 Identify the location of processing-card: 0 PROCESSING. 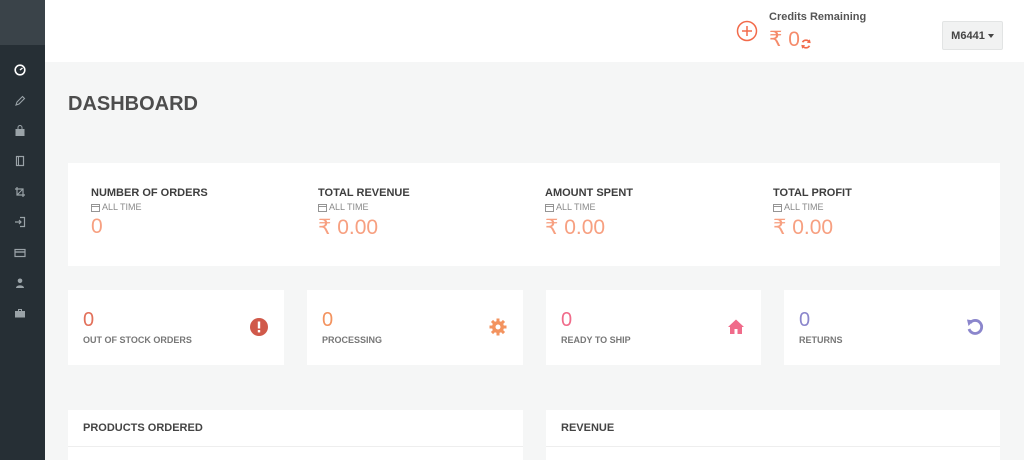
(415, 327).